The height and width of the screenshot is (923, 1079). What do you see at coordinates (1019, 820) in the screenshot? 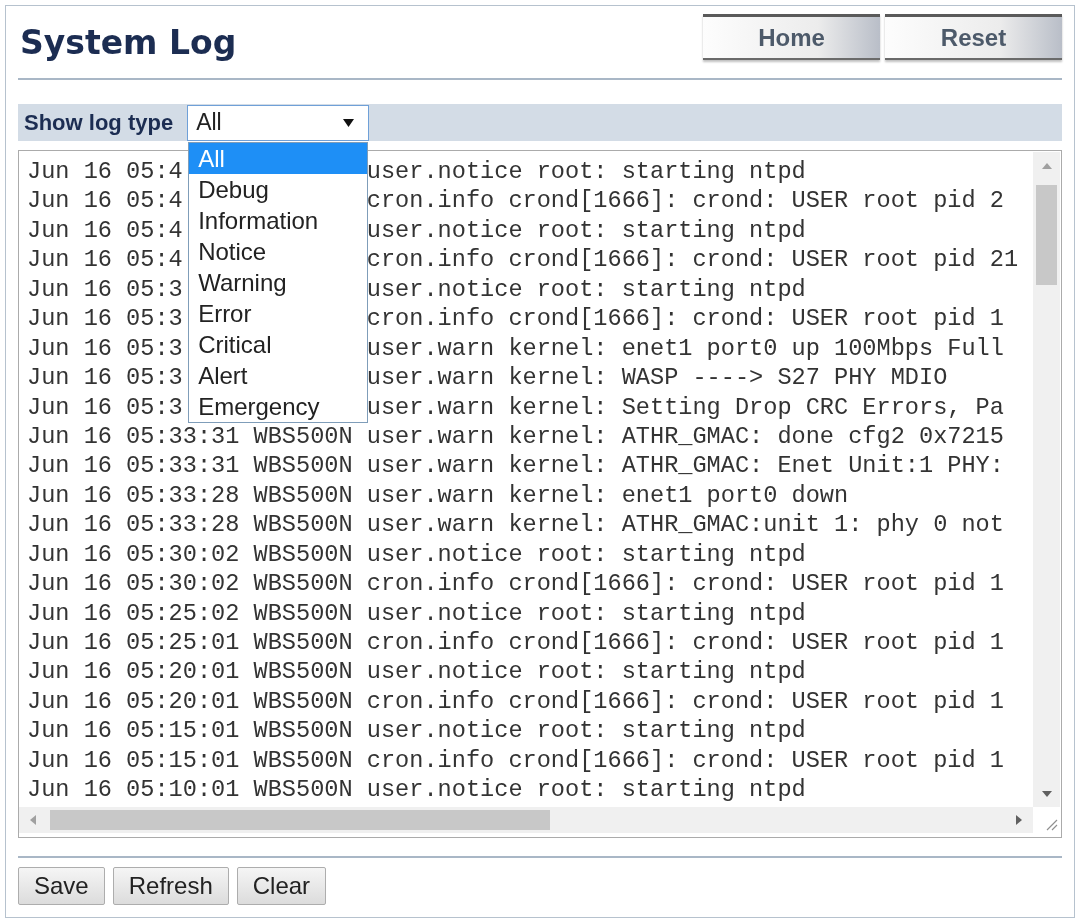
I see `scroll-right-icon` at bounding box center [1019, 820].